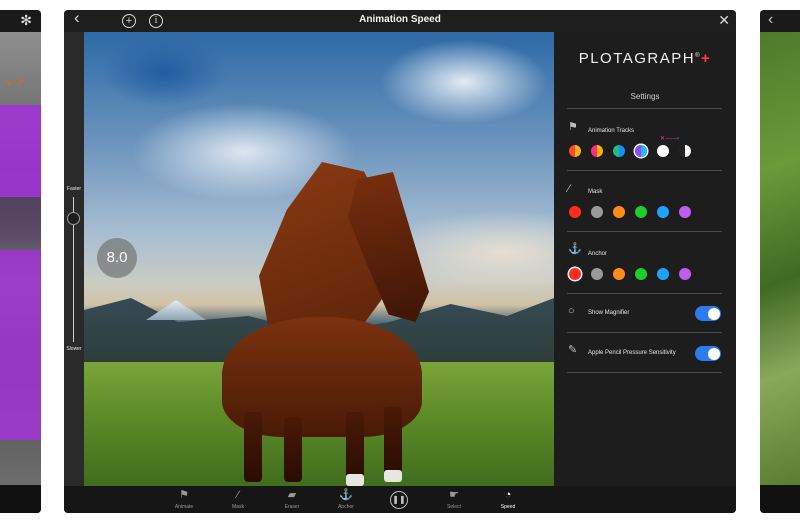 The height and width of the screenshot is (526, 800). I want to click on toolbar-label: Animate, so click(184, 507).